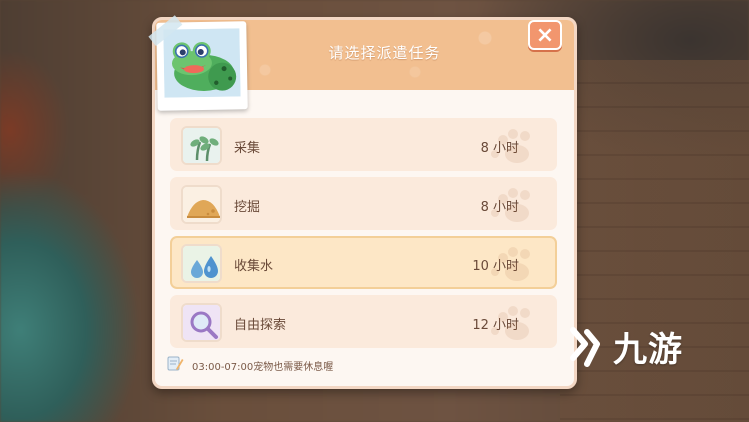 This screenshot has height=422, width=749. I want to click on water-drops-icon, so click(201, 263).